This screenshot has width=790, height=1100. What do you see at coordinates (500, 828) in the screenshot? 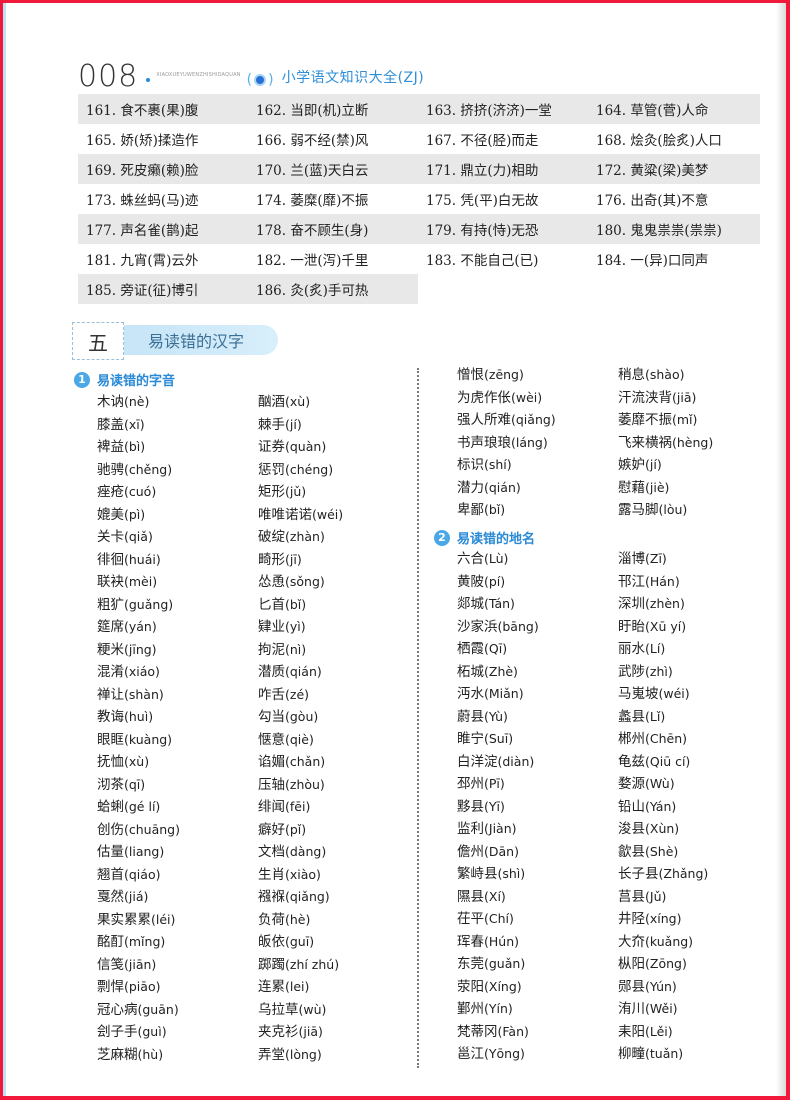
I see `pinyin: (Jiàn)` at bounding box center [500, 828].